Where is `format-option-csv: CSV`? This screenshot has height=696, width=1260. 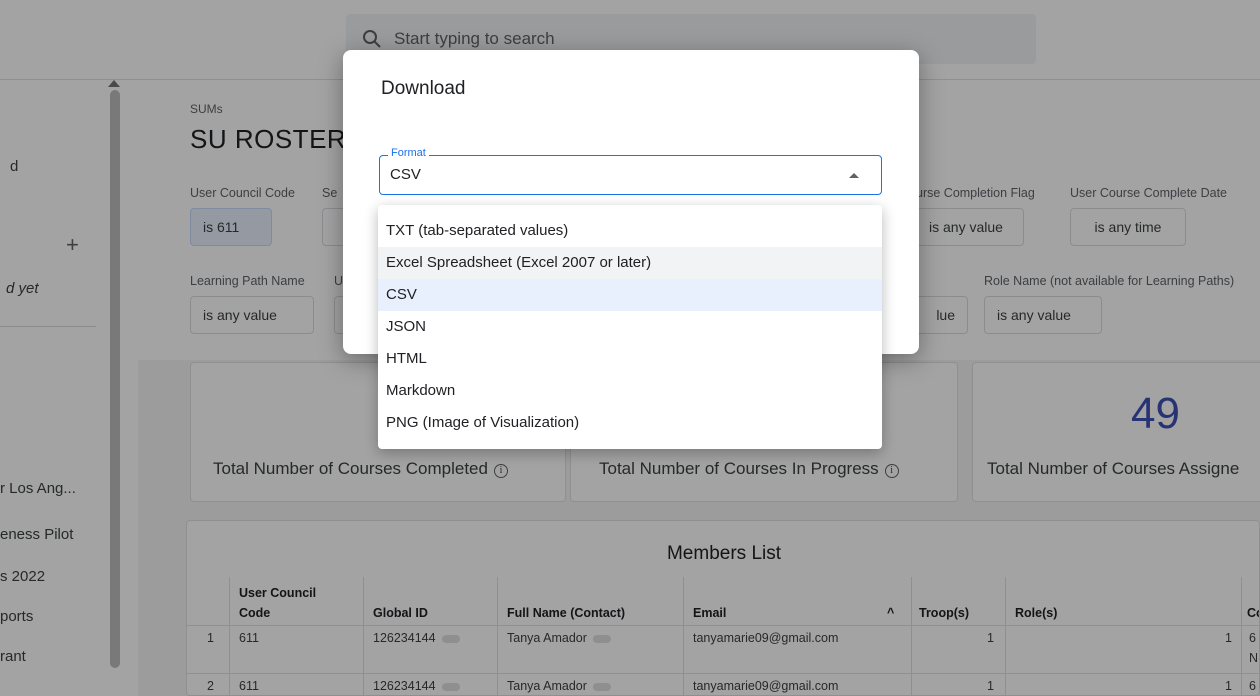
format-option-csv: CSV is located at coordinates (630, 295).